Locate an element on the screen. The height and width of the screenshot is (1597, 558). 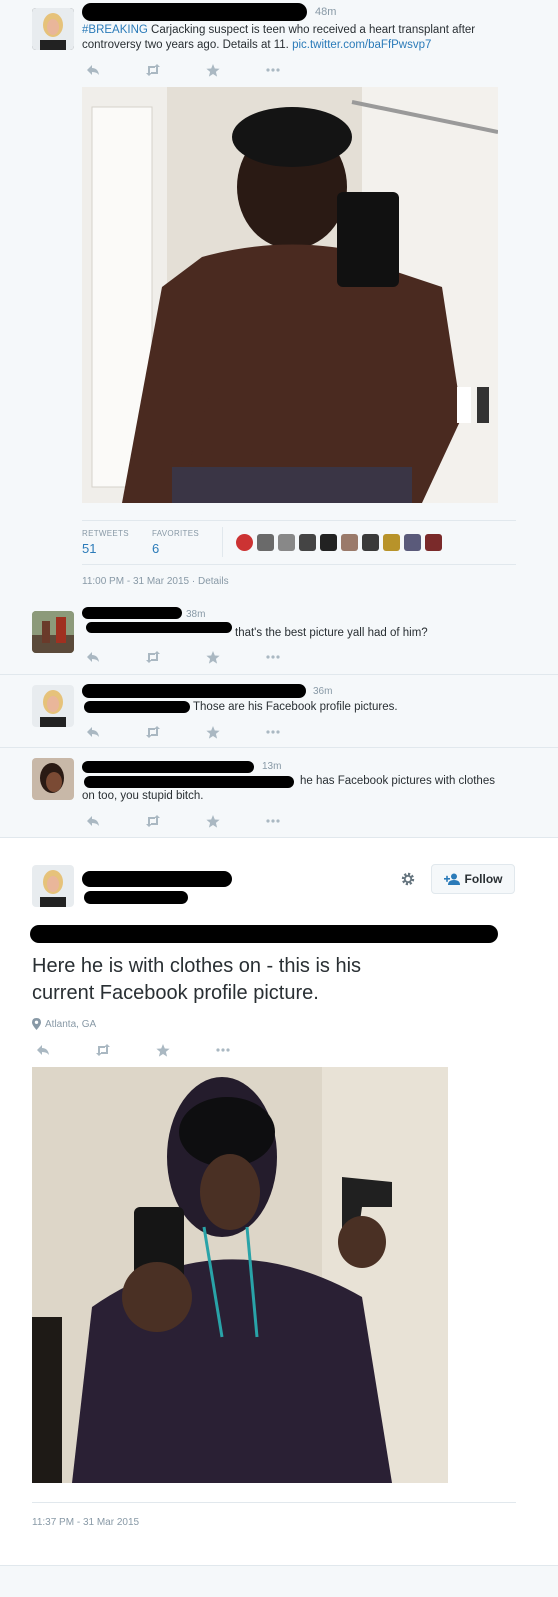
reply-text-line1: he has Facebook pictures with clothes is located at coordinates (397, 781).